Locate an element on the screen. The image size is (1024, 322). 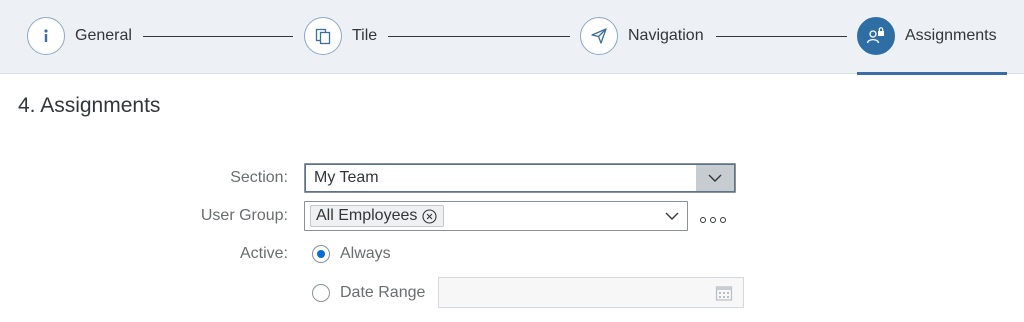
radio-always: Always is located at coordinates (351, 254).